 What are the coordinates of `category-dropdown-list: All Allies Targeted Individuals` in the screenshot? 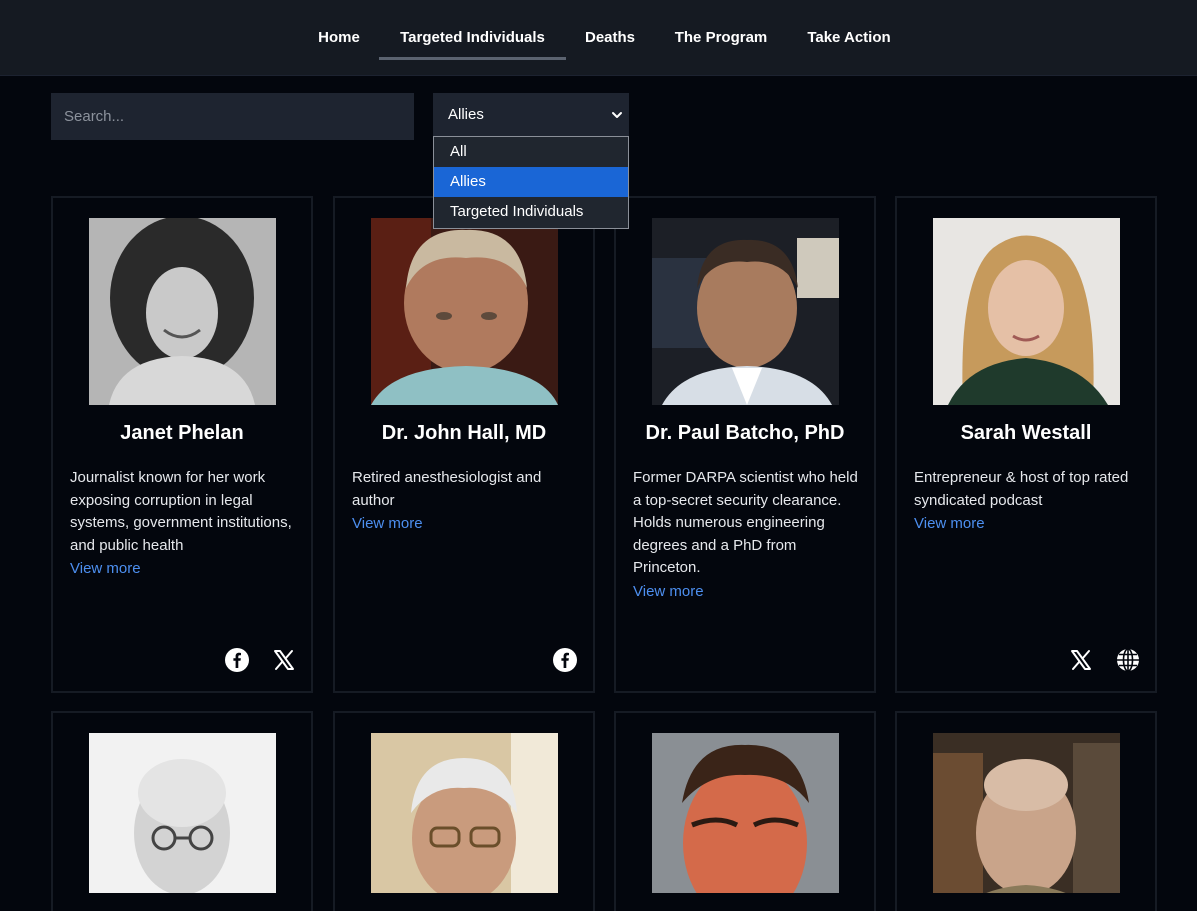 It's located at (531, 182).